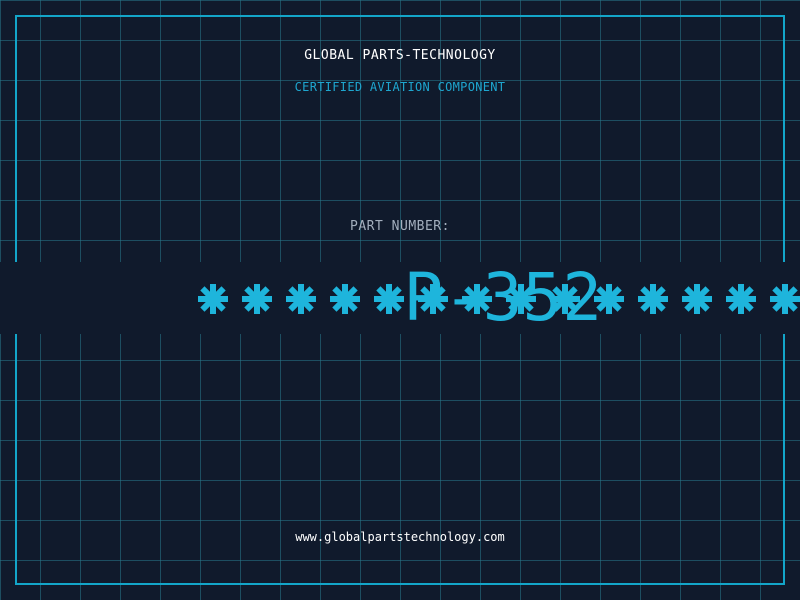 This screenshot has height=600, width=800. Describe the element at coordinates (499, 299) in the screenshot. I see `part-number-mask` at that location.